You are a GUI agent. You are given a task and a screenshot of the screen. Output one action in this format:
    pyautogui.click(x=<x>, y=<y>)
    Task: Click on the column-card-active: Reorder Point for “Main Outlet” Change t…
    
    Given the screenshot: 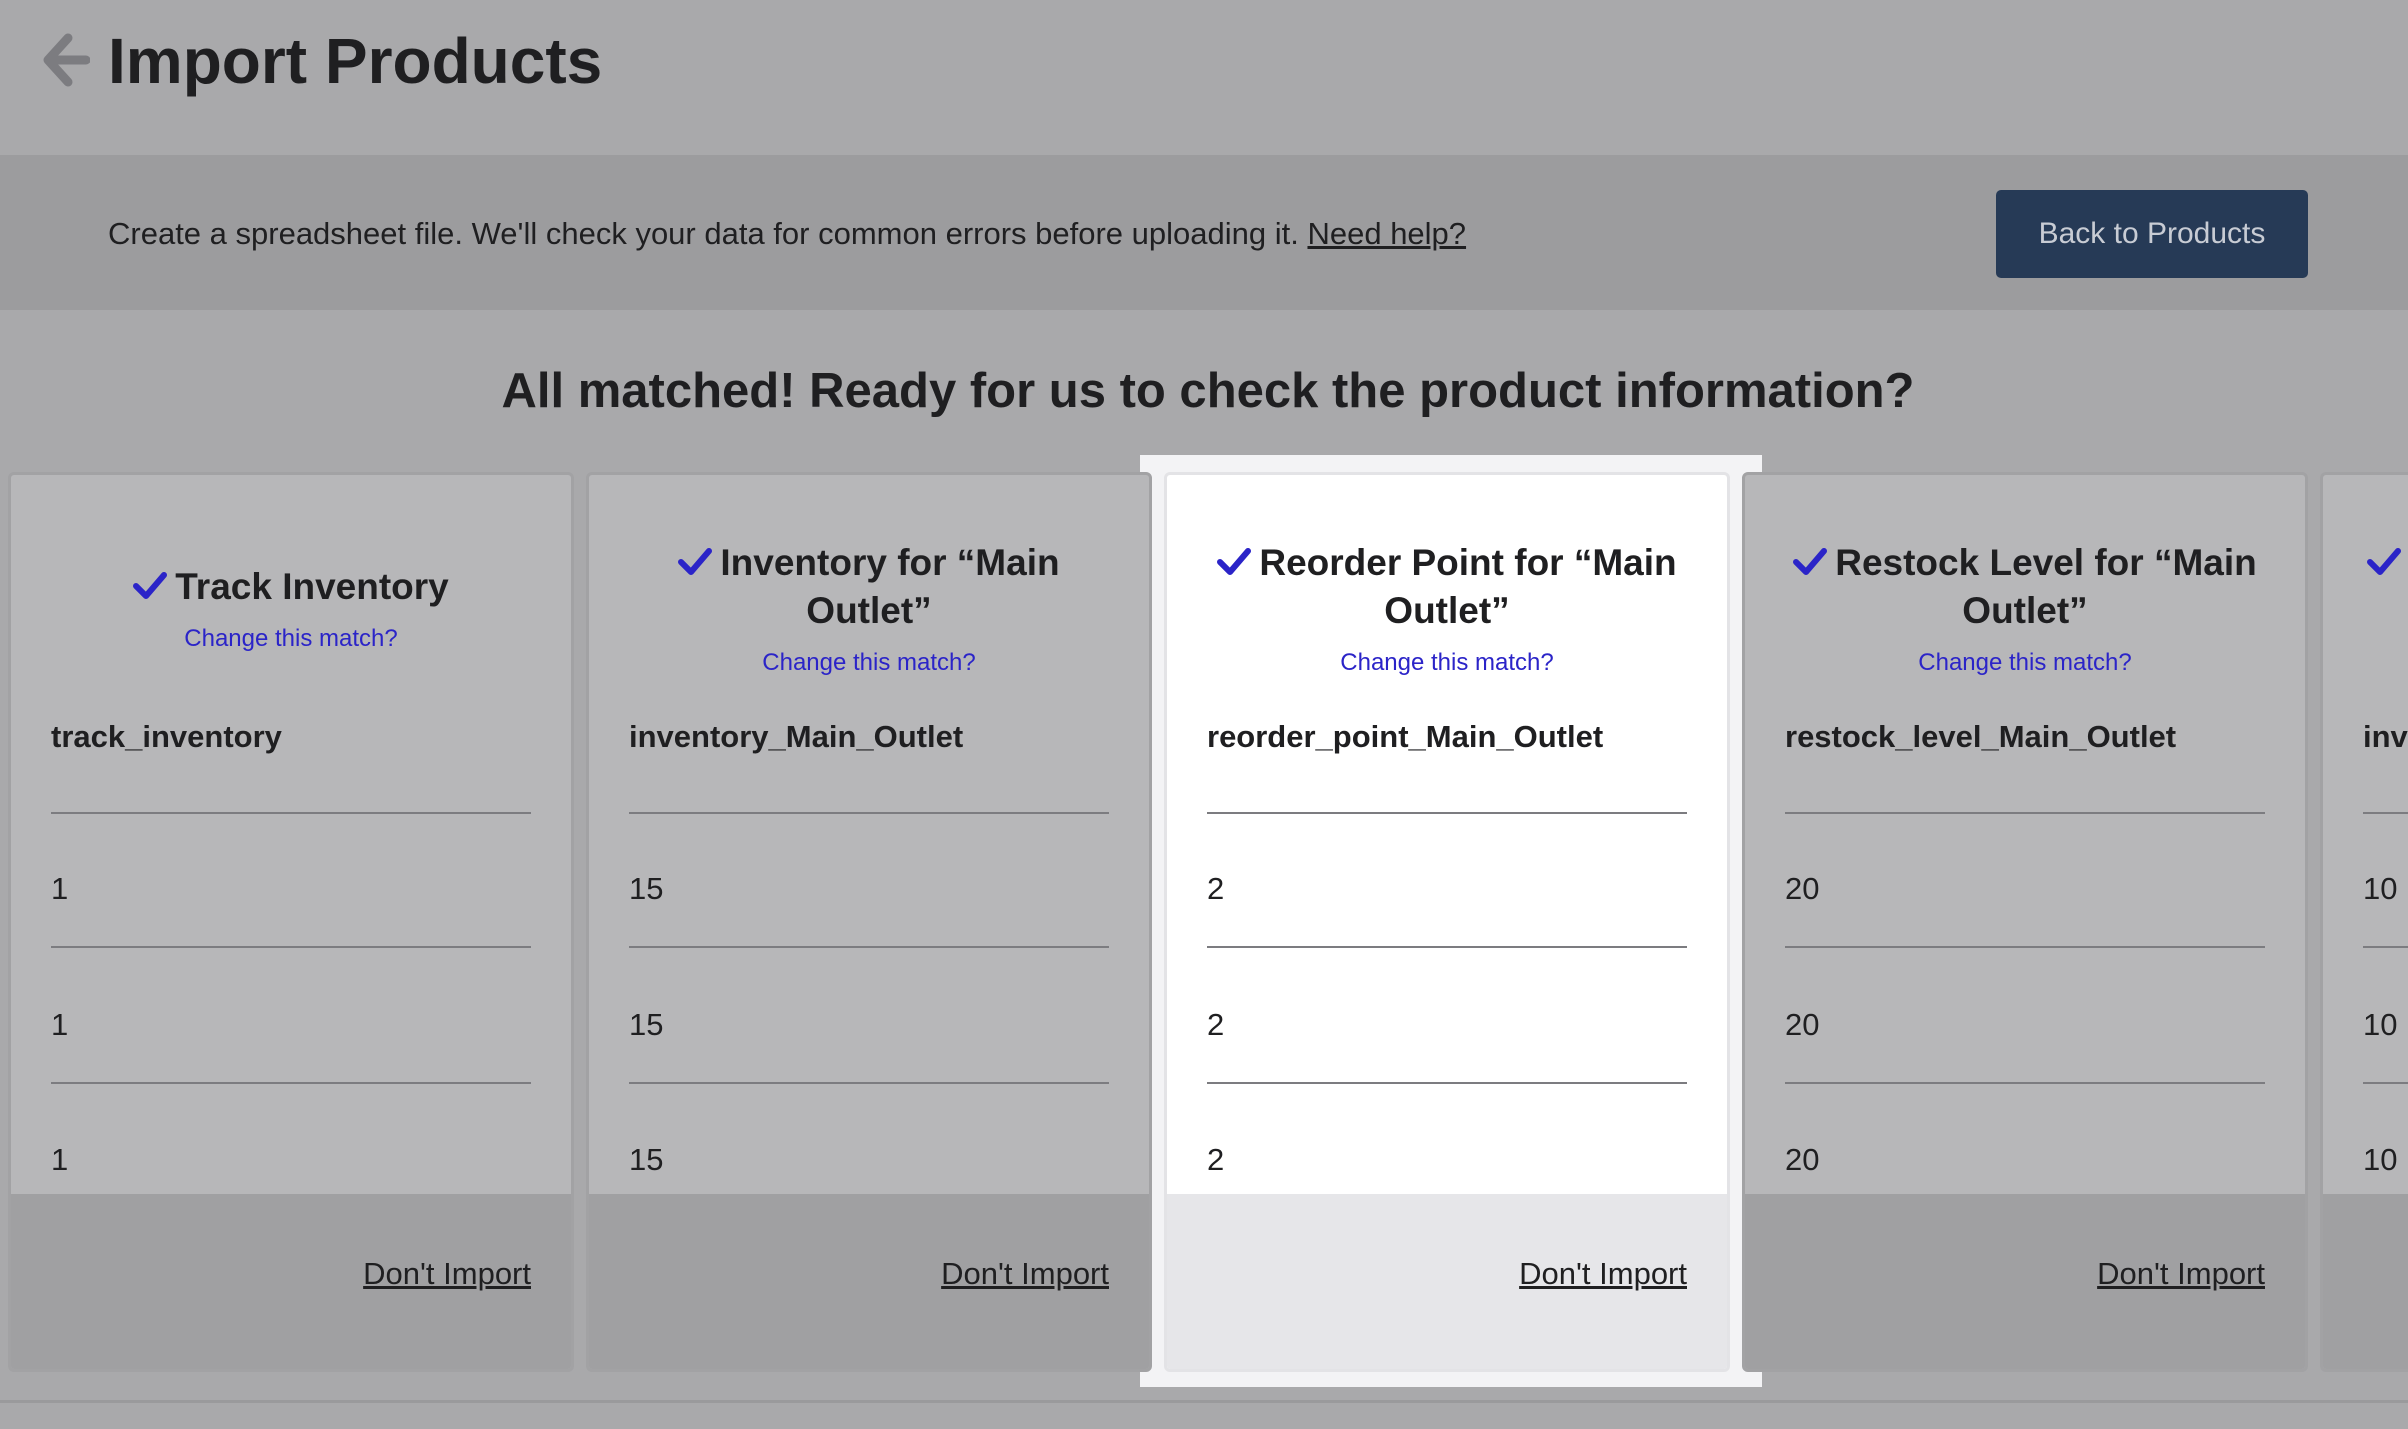 What is the action you would take?
    pyautogui.click(x=1447, y=922)
    